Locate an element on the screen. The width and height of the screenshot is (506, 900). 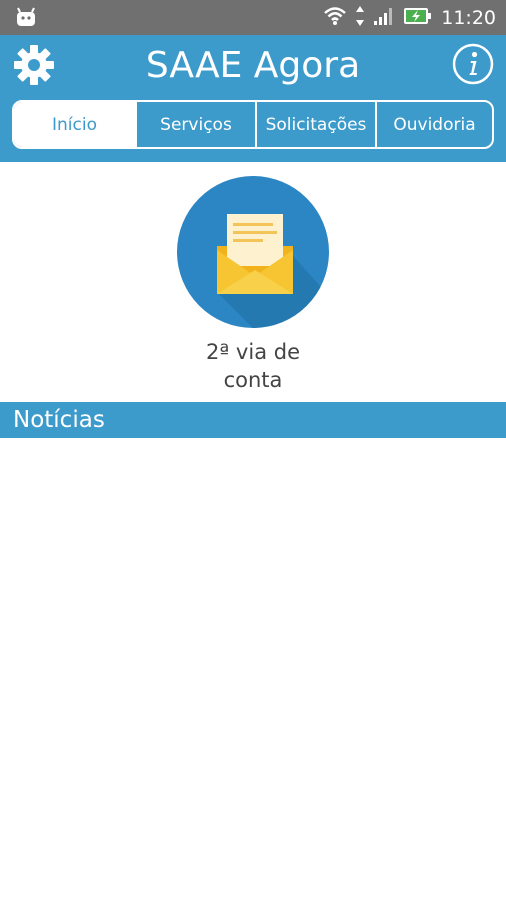
data-arrows-icon is located at coordinates (360, 18).